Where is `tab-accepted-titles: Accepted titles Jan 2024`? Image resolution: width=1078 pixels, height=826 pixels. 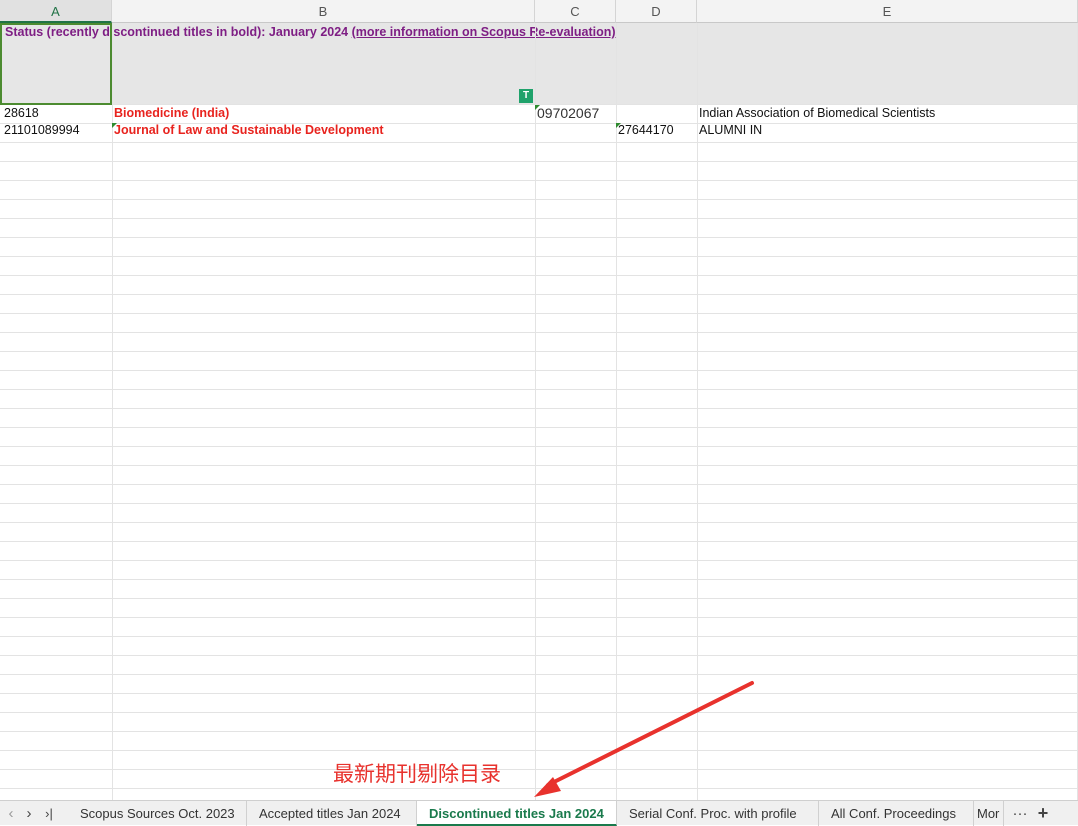 tab-accepted-titles: Accepted titles Jan 2024 is located at coordinates (332, 813).